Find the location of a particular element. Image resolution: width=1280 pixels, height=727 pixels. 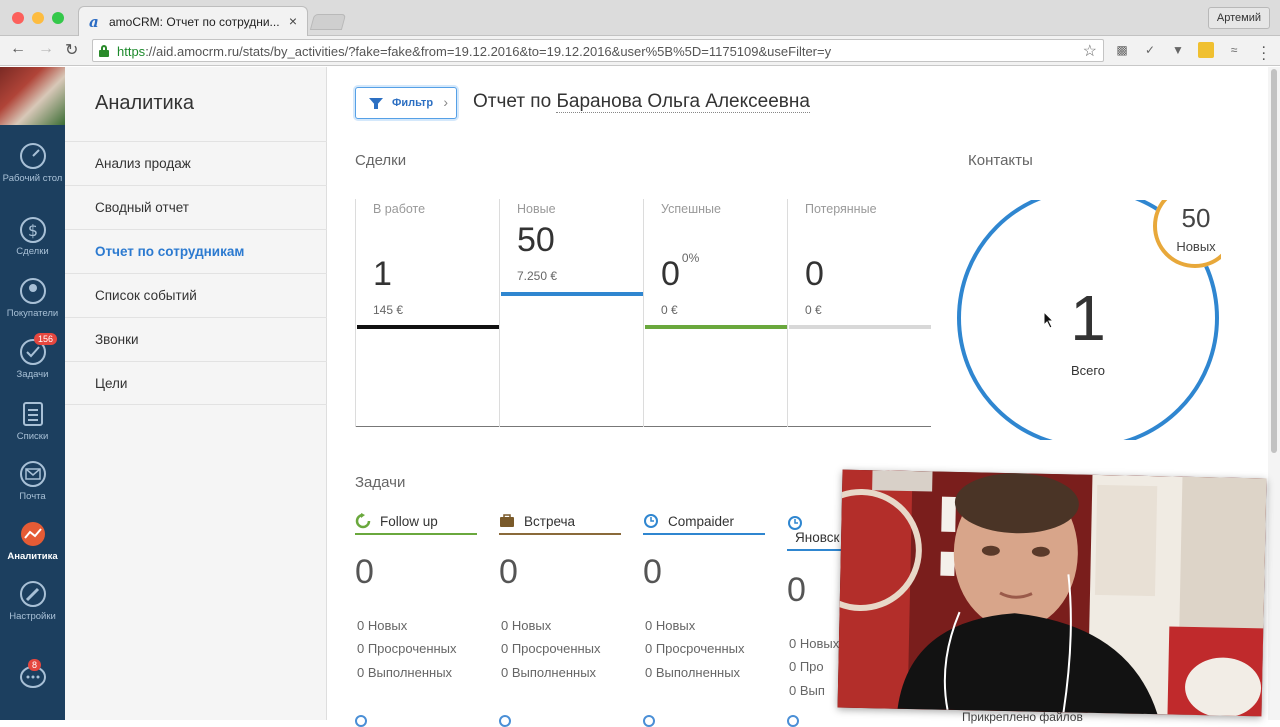

deal-column-label: В работе is located at coordinates (399, 209).